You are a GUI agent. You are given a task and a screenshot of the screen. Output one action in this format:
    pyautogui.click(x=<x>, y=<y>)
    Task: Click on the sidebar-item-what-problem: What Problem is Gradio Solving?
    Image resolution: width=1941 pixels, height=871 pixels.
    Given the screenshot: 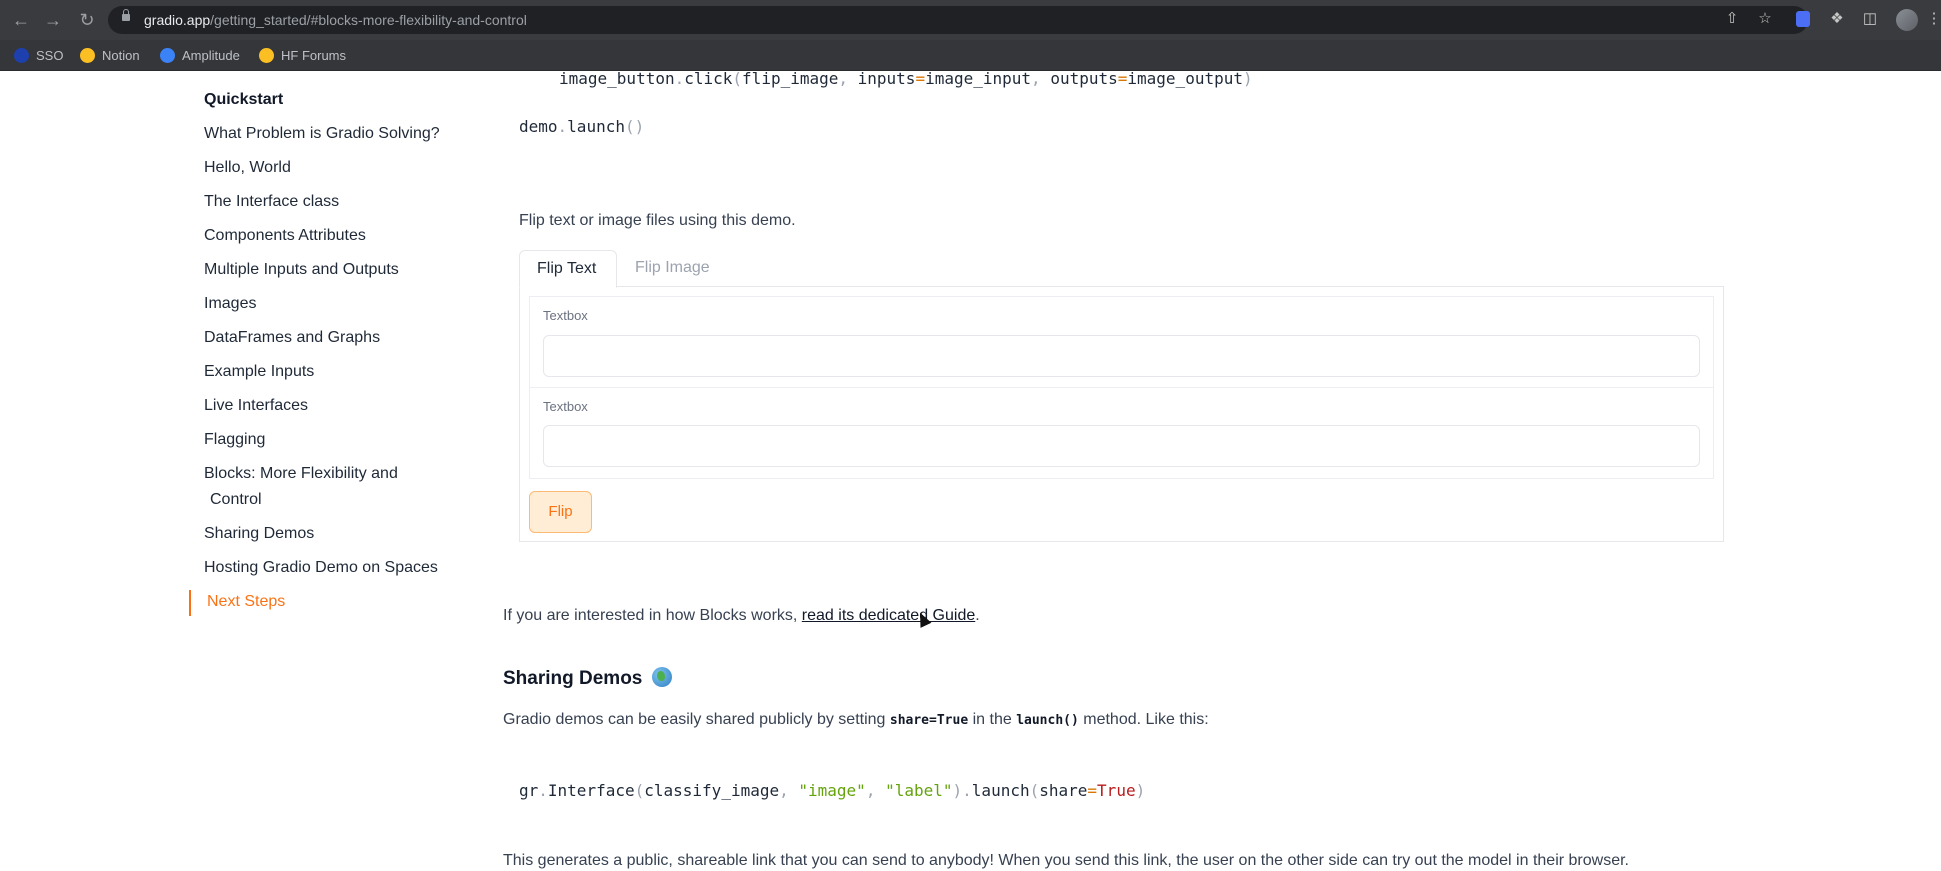 What is the action you would take?
    pyautogui.click(x=322, y=134)
    